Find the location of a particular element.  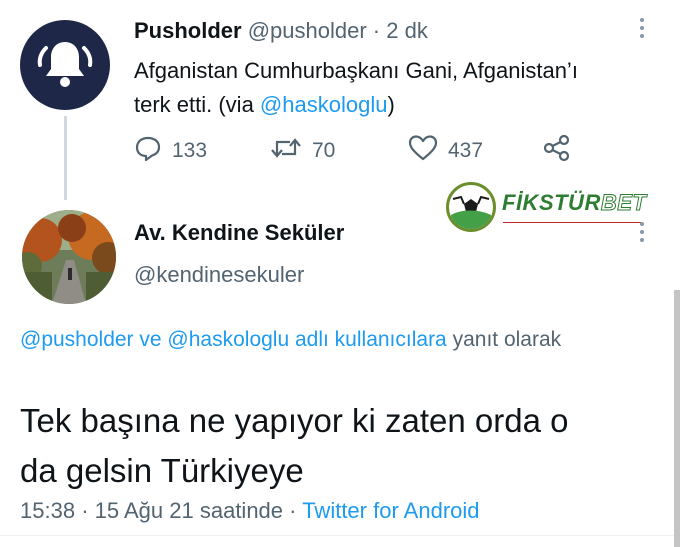

tweet1-text-line2-suffix: ) is located at coordinates (391, 104).